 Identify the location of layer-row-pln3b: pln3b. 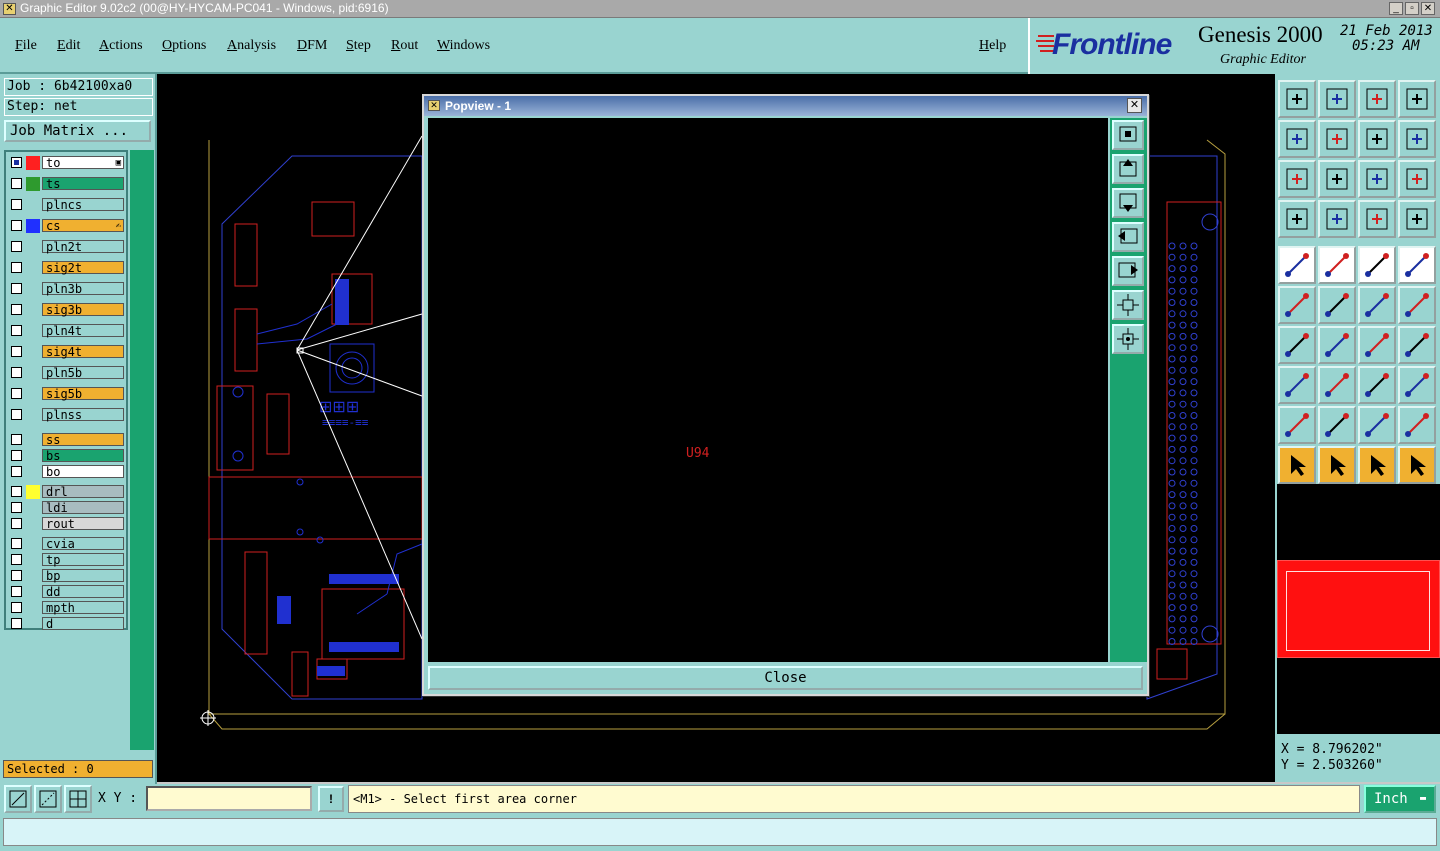
(67, 289).